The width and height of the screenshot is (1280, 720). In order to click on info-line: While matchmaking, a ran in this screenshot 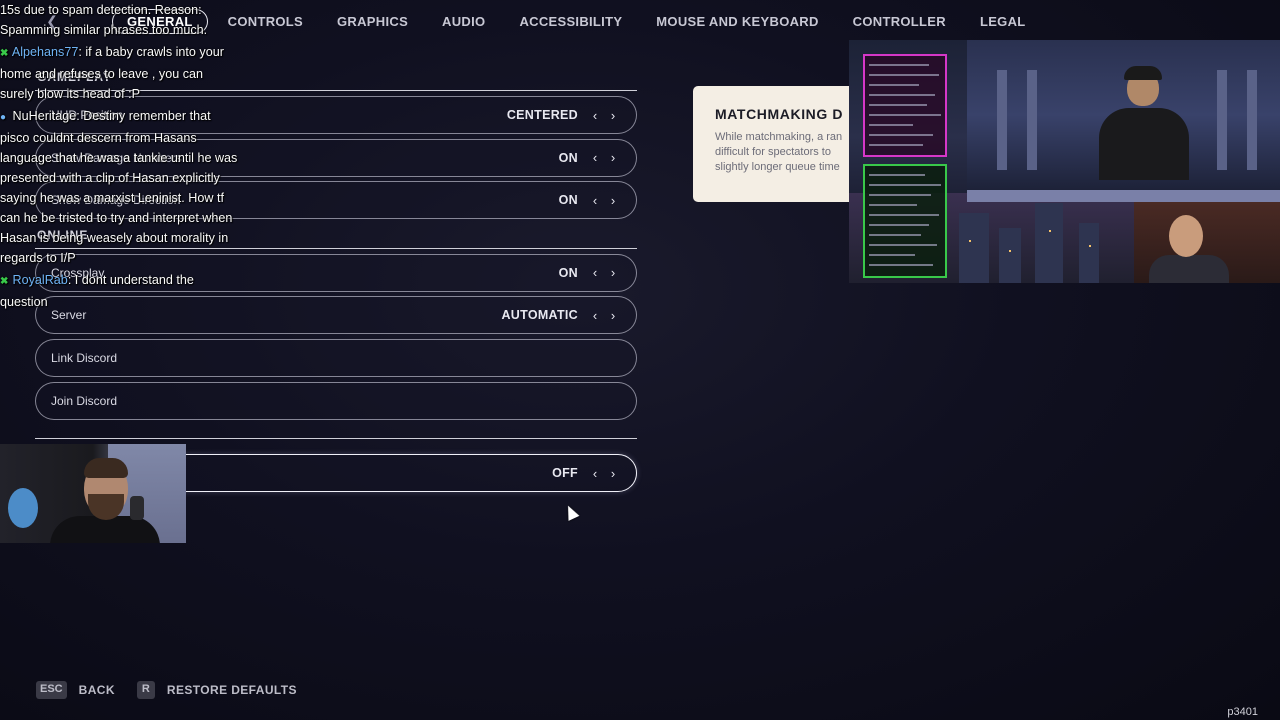, I will do `click(779, 137)`.